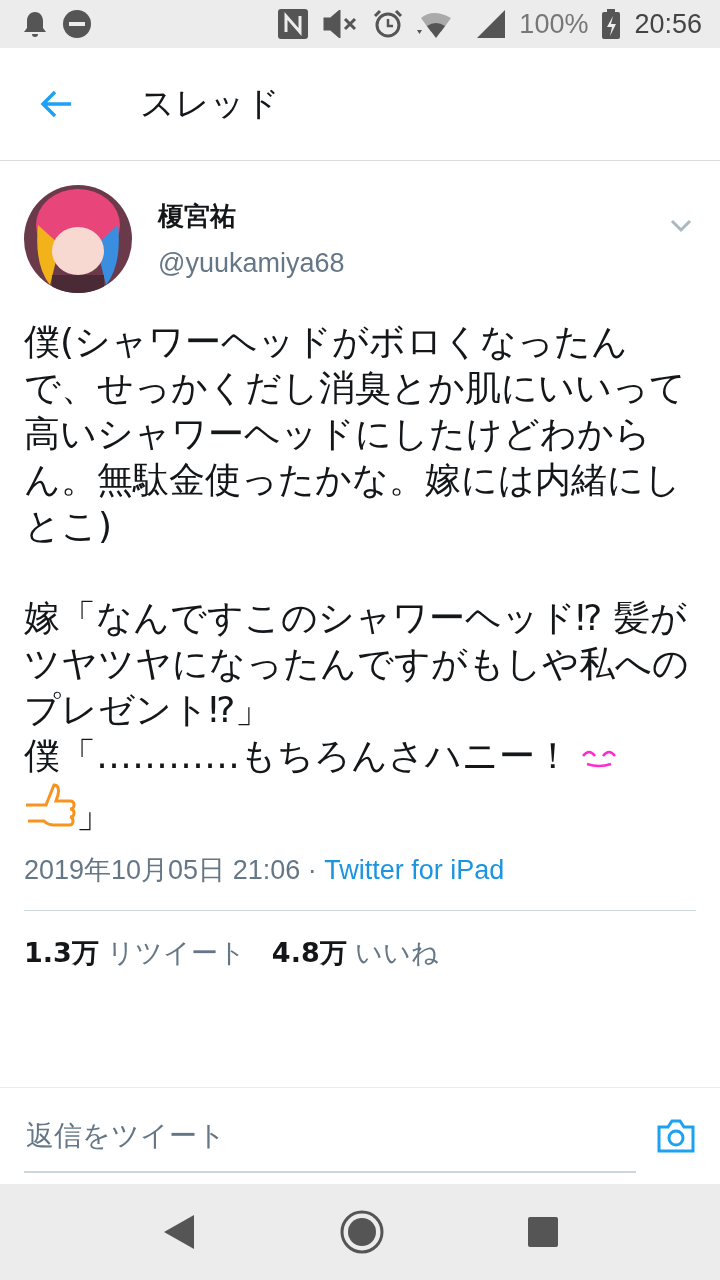 The image size is (720, 1280). Describe the element at coordinates (176, 952) in the screenshot. I see `stat-label: リツイート` at that location.